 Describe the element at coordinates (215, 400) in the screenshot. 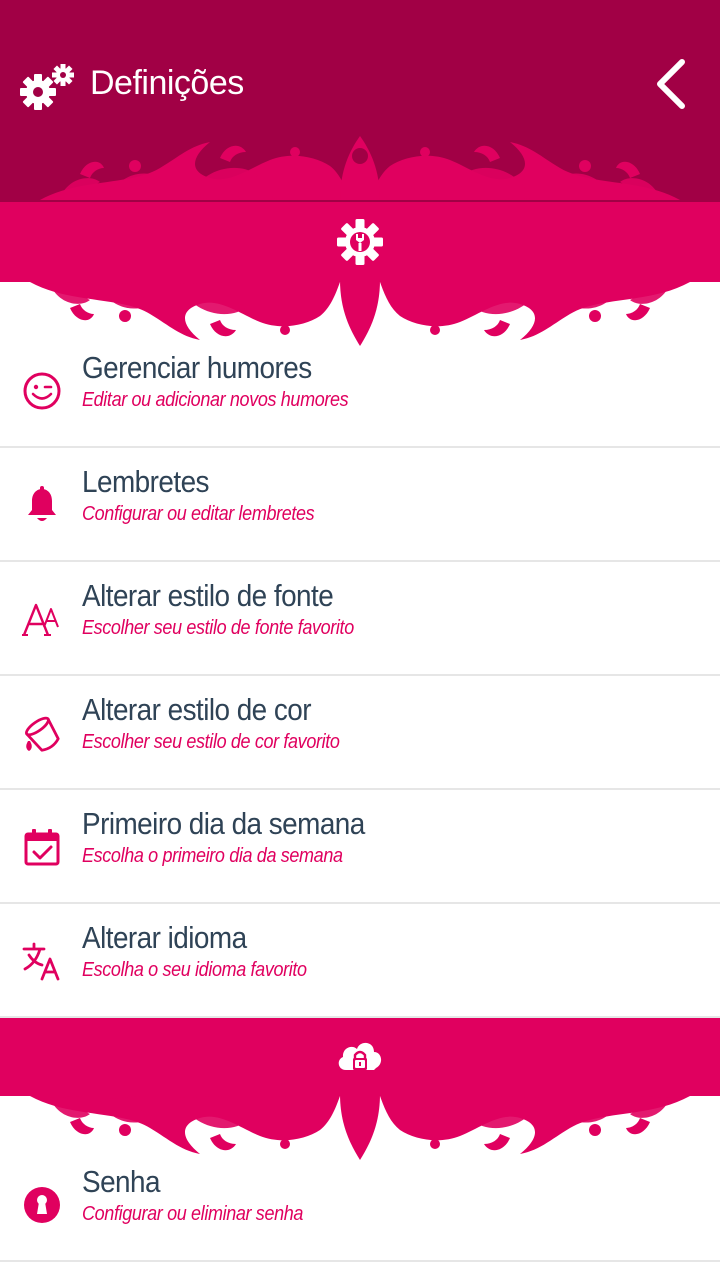

I see `setting-subtitle: Editar ou adicionar novos humores` at that location.